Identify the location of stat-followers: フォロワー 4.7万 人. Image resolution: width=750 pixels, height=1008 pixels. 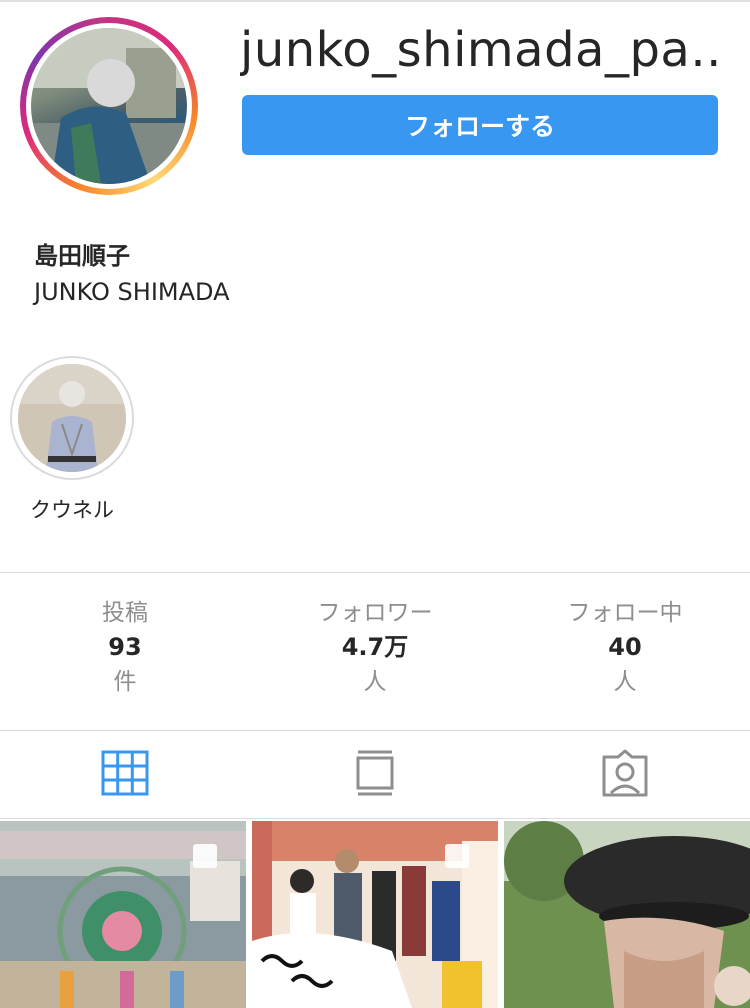
(375, 648).